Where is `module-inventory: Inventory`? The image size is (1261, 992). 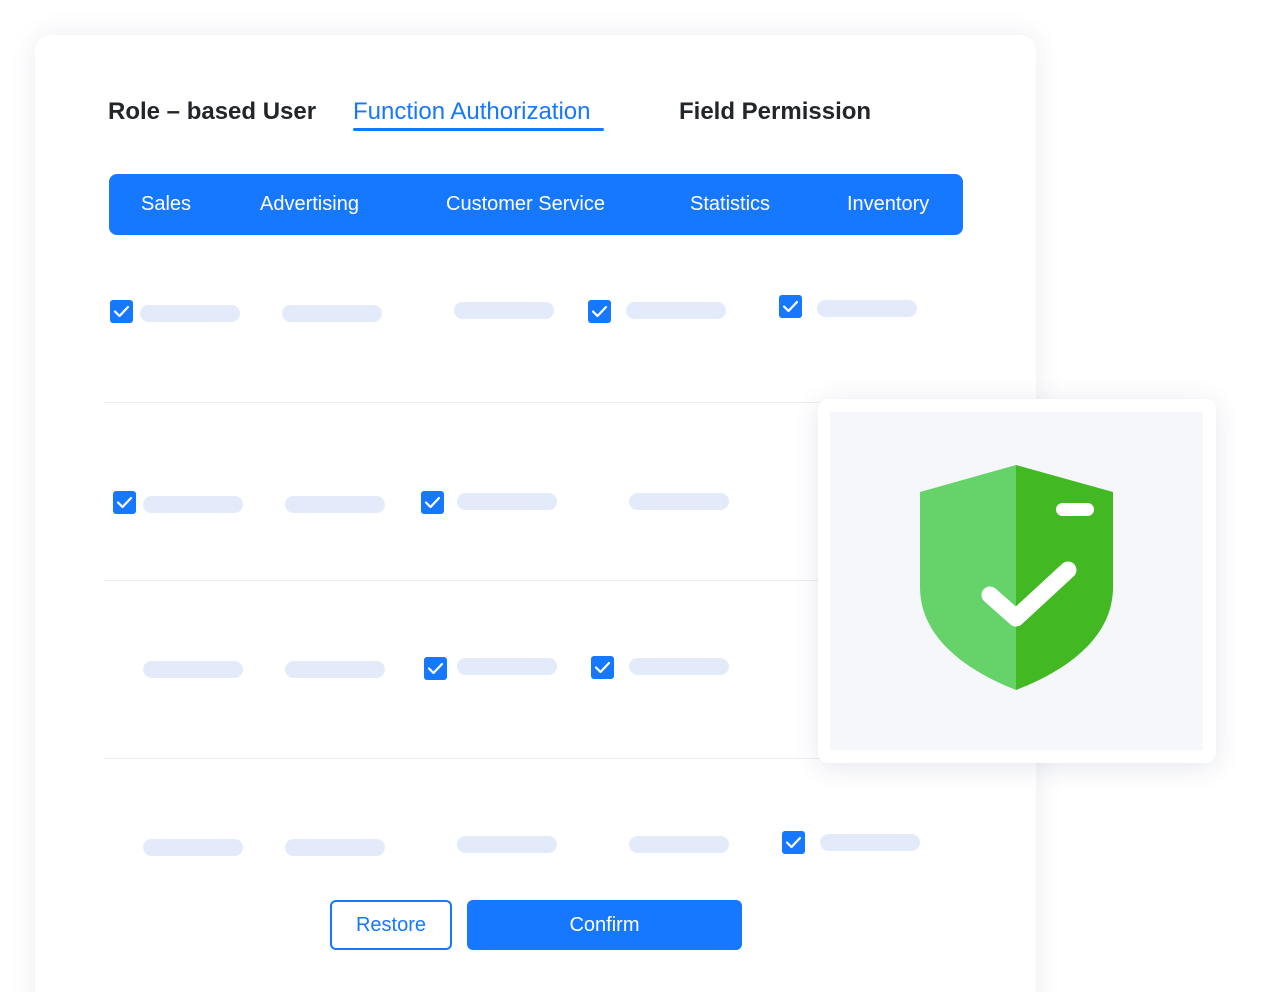
module-inventory: Inventory is located at coordinates (888, 204).